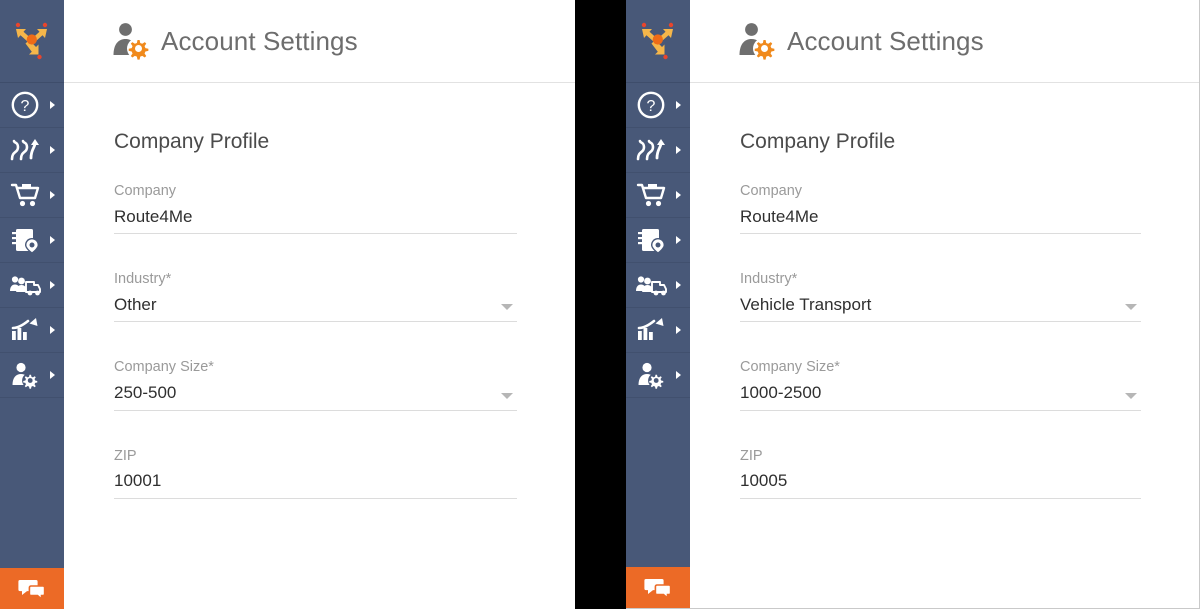 The image size is (1200, 609). Describe the element at coordinates (940, 308) in the screenshot. I see `industry-select: Vehicle Transport` at that location.